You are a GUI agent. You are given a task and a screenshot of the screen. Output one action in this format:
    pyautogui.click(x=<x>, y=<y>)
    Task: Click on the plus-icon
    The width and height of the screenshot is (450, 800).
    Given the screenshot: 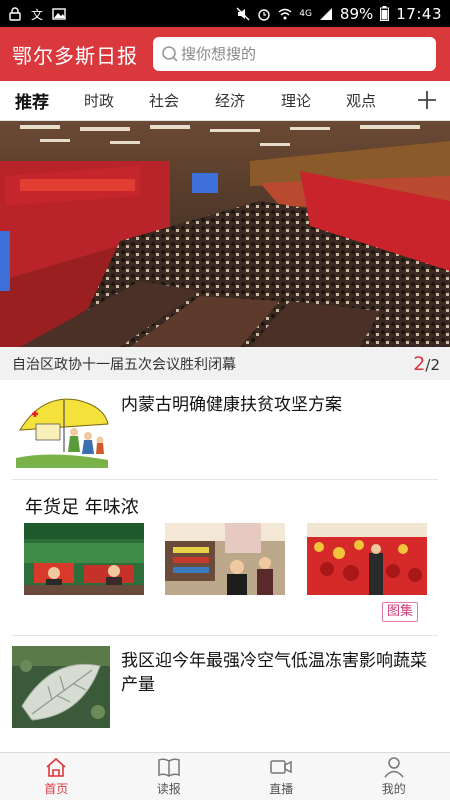 What is the action you would take?
    pyautogui.click(x=427, y=100)
    